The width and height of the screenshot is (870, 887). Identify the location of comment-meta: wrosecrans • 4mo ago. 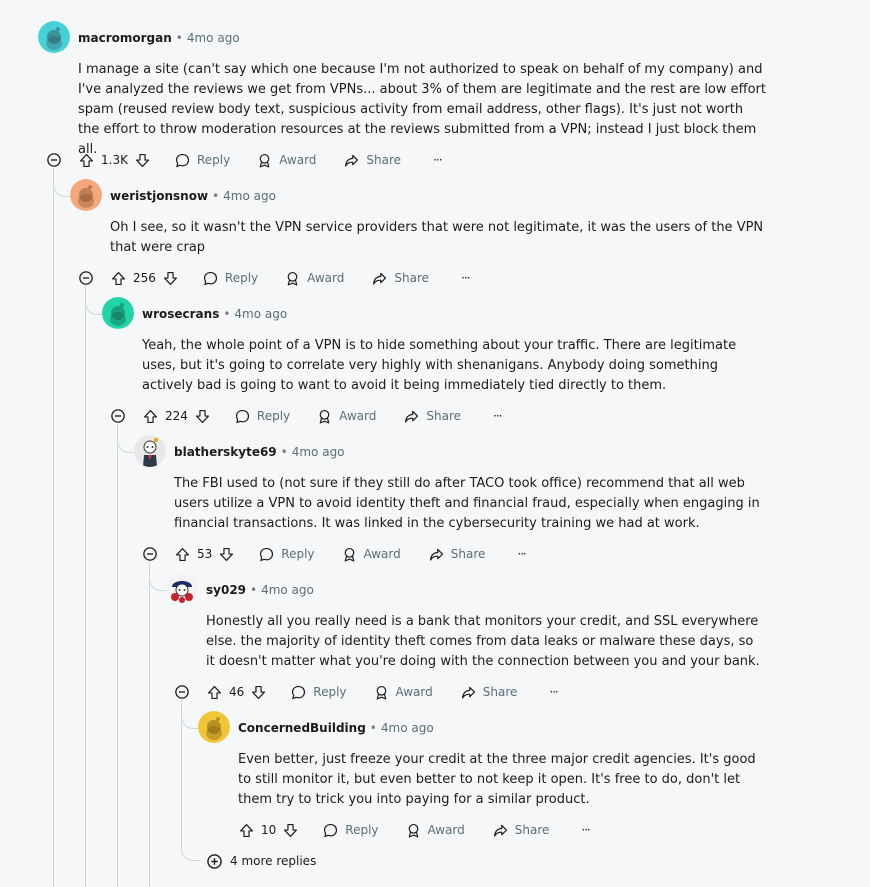
(214, 314).